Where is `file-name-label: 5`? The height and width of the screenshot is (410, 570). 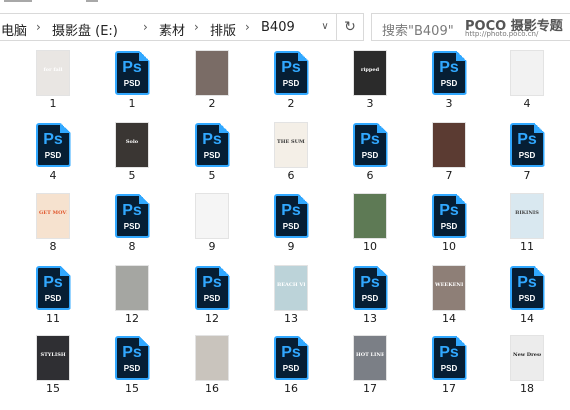
file-name-label: 5 is located at coordinates (132, 175).